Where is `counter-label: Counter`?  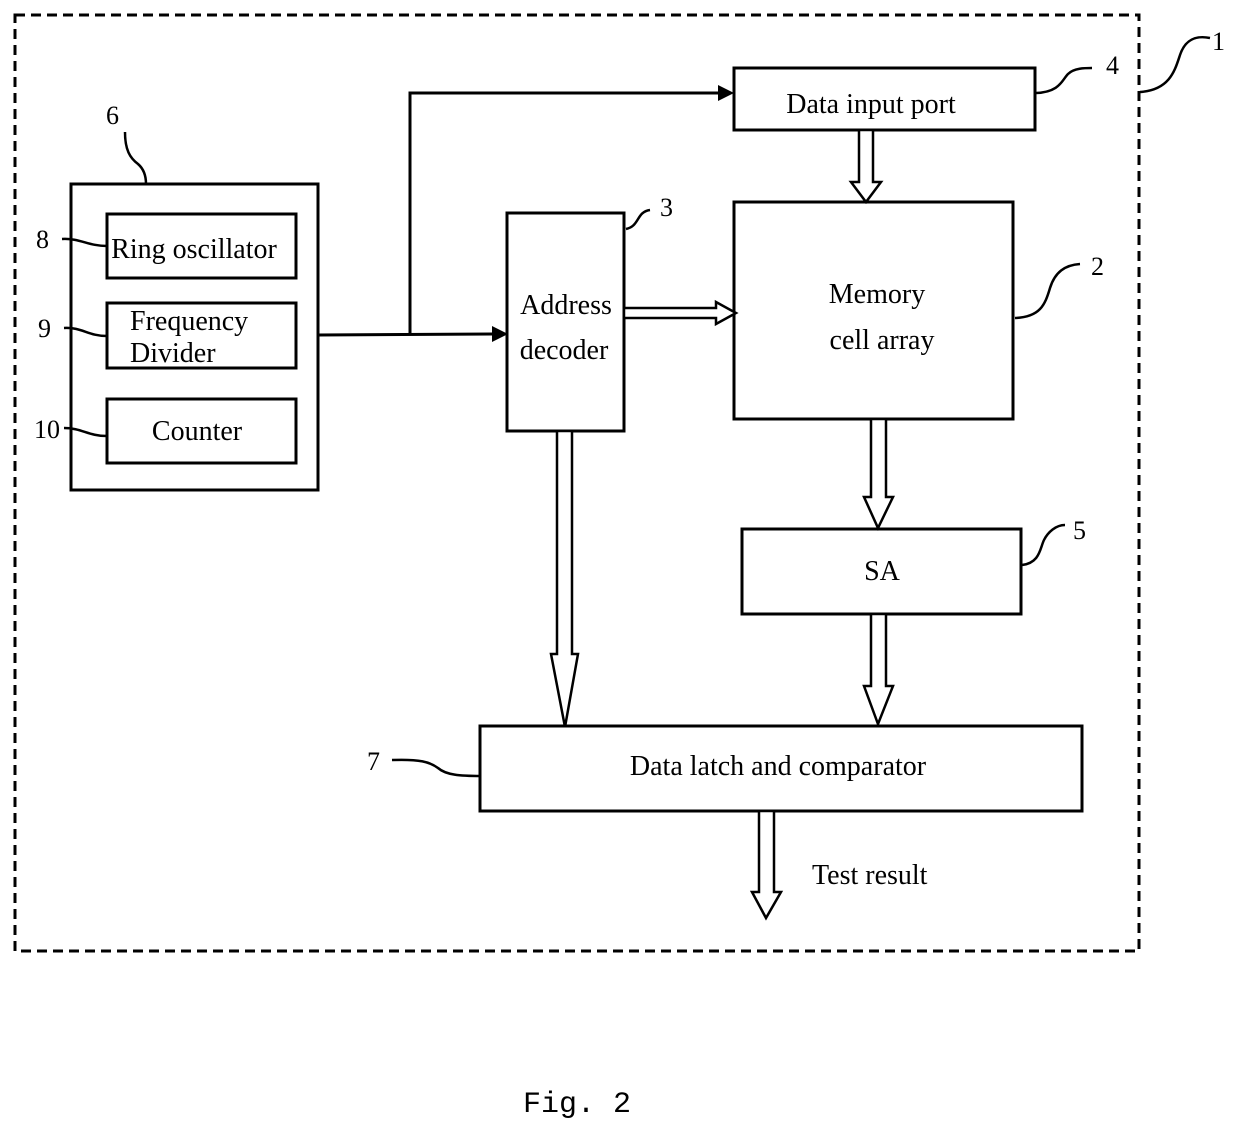
counter-label: Counter is located at coordinates (197, 431).